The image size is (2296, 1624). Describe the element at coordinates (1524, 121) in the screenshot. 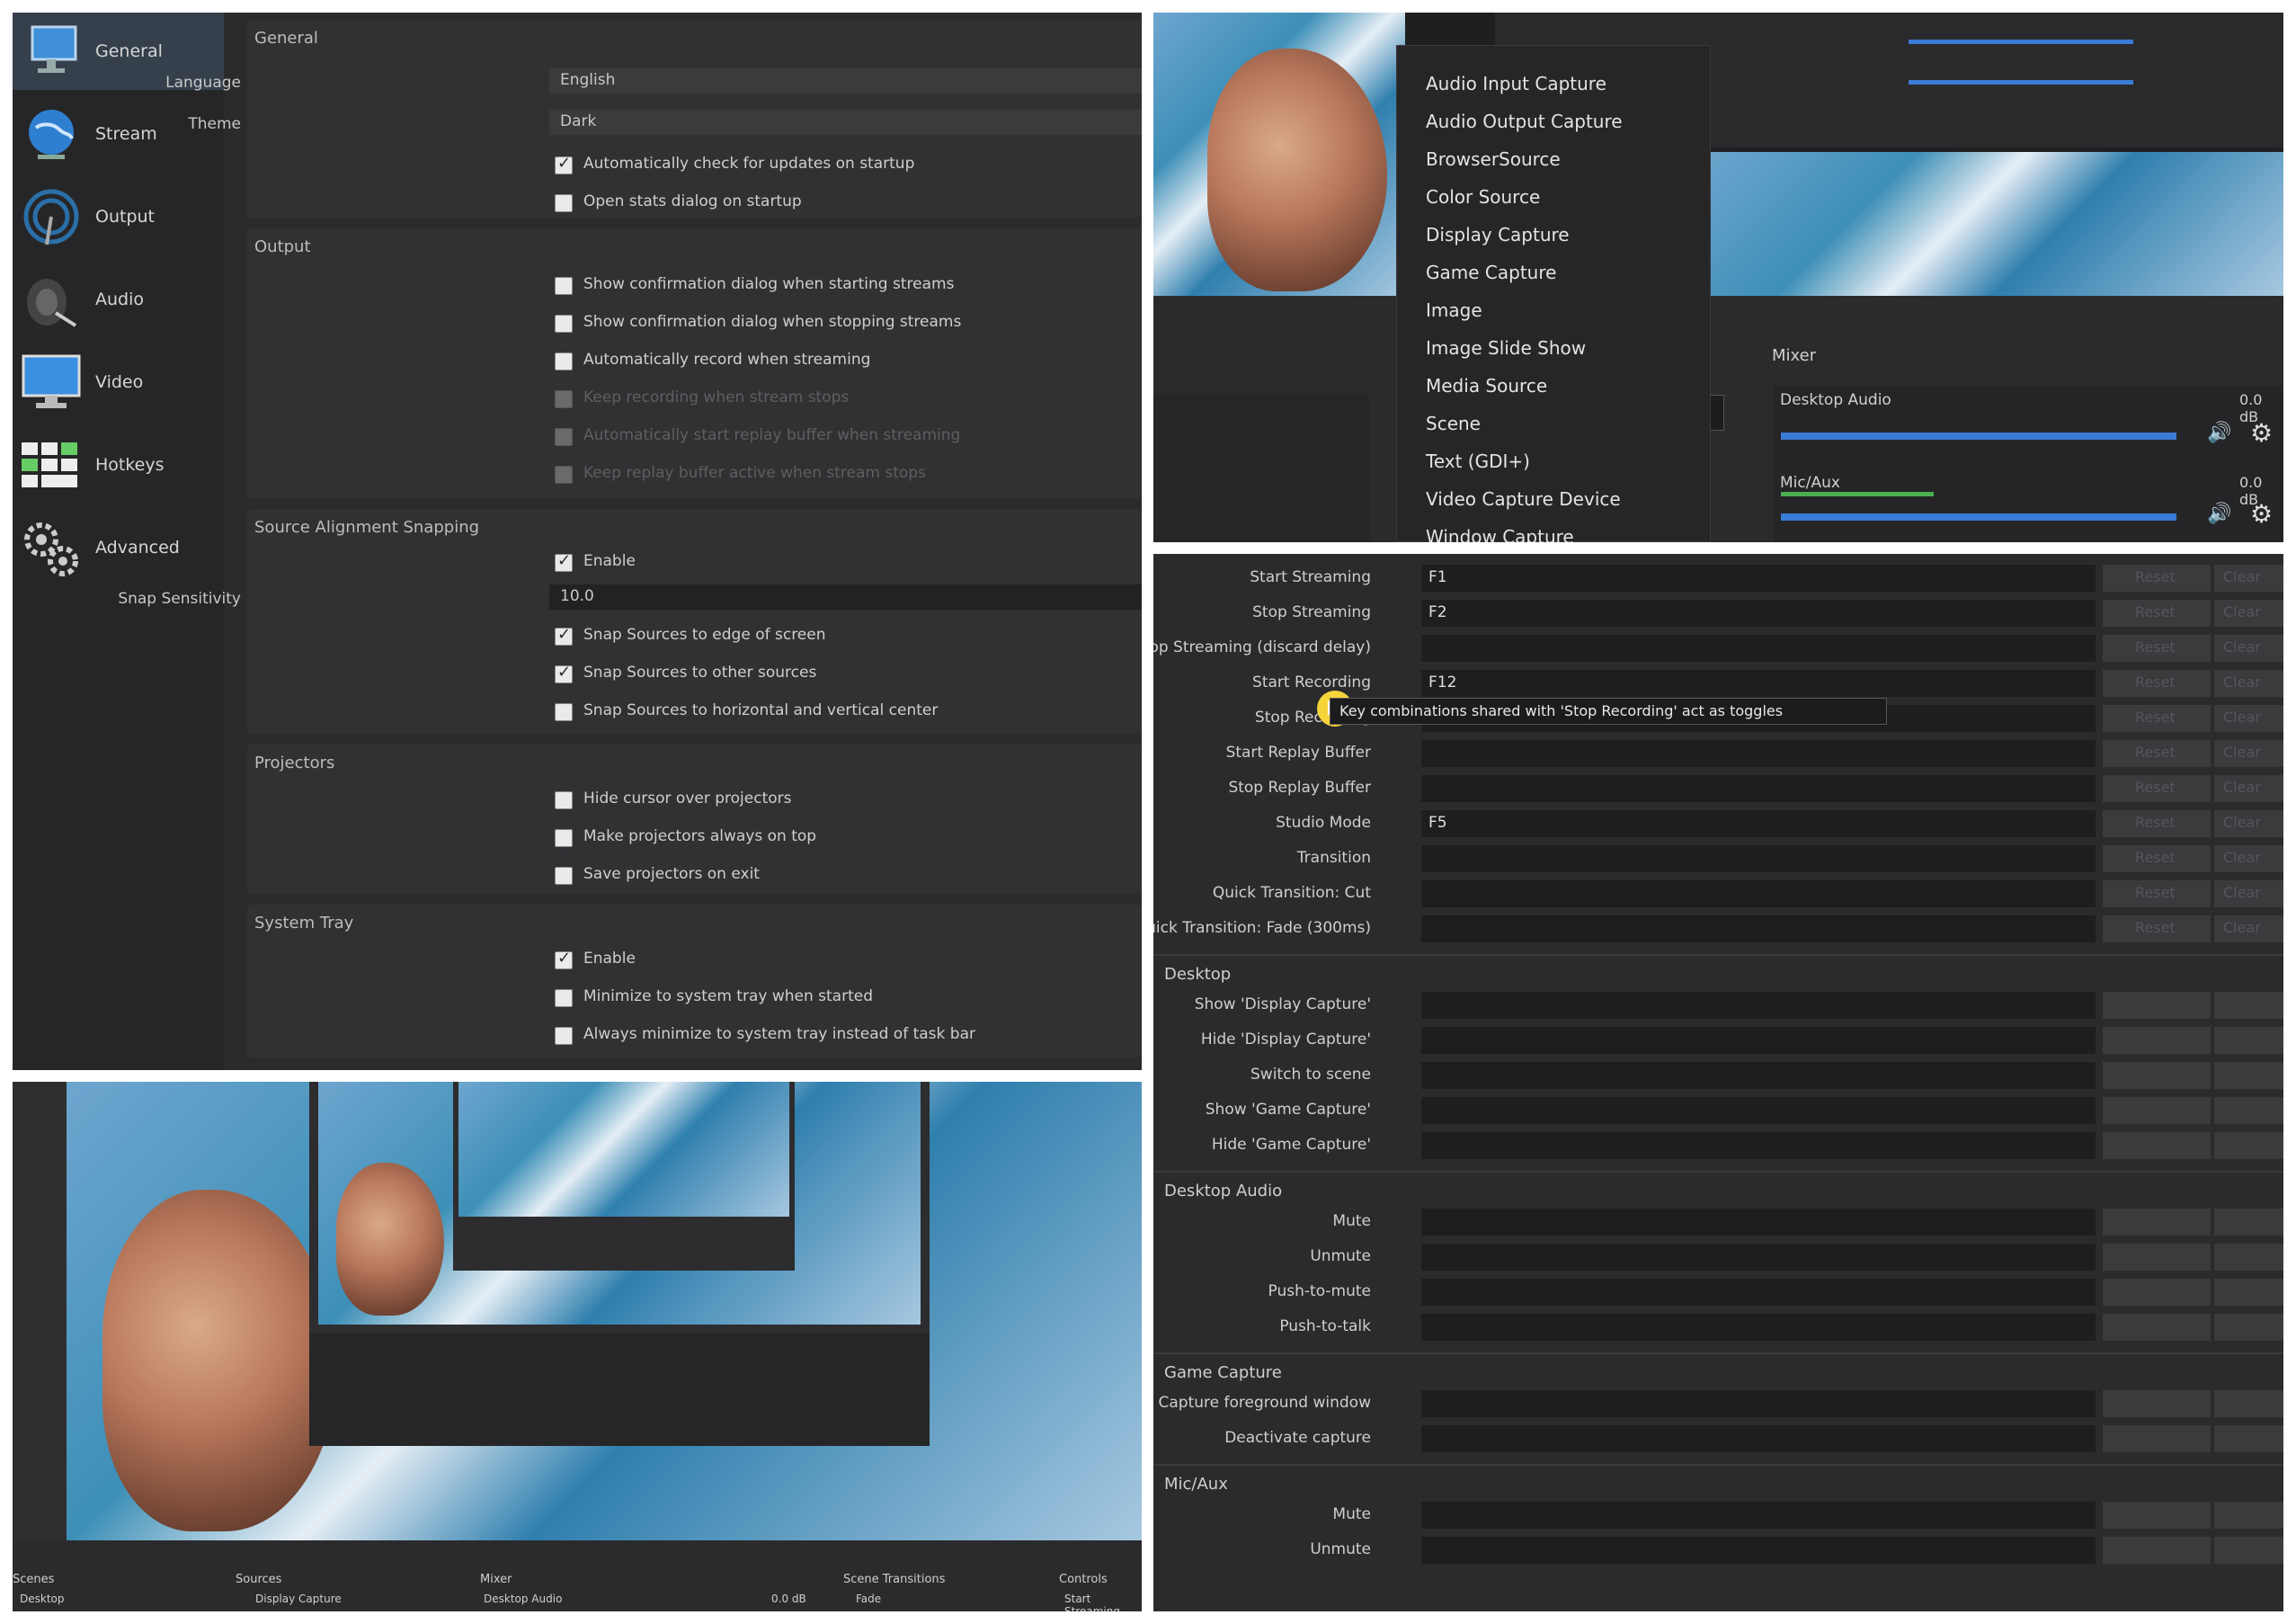

I see `menu-item-audio-output: Audio Output Capture` at that location.